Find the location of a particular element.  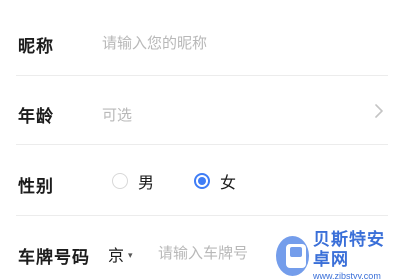

gender-female-label: 女 is located at coordinates (228, 183).